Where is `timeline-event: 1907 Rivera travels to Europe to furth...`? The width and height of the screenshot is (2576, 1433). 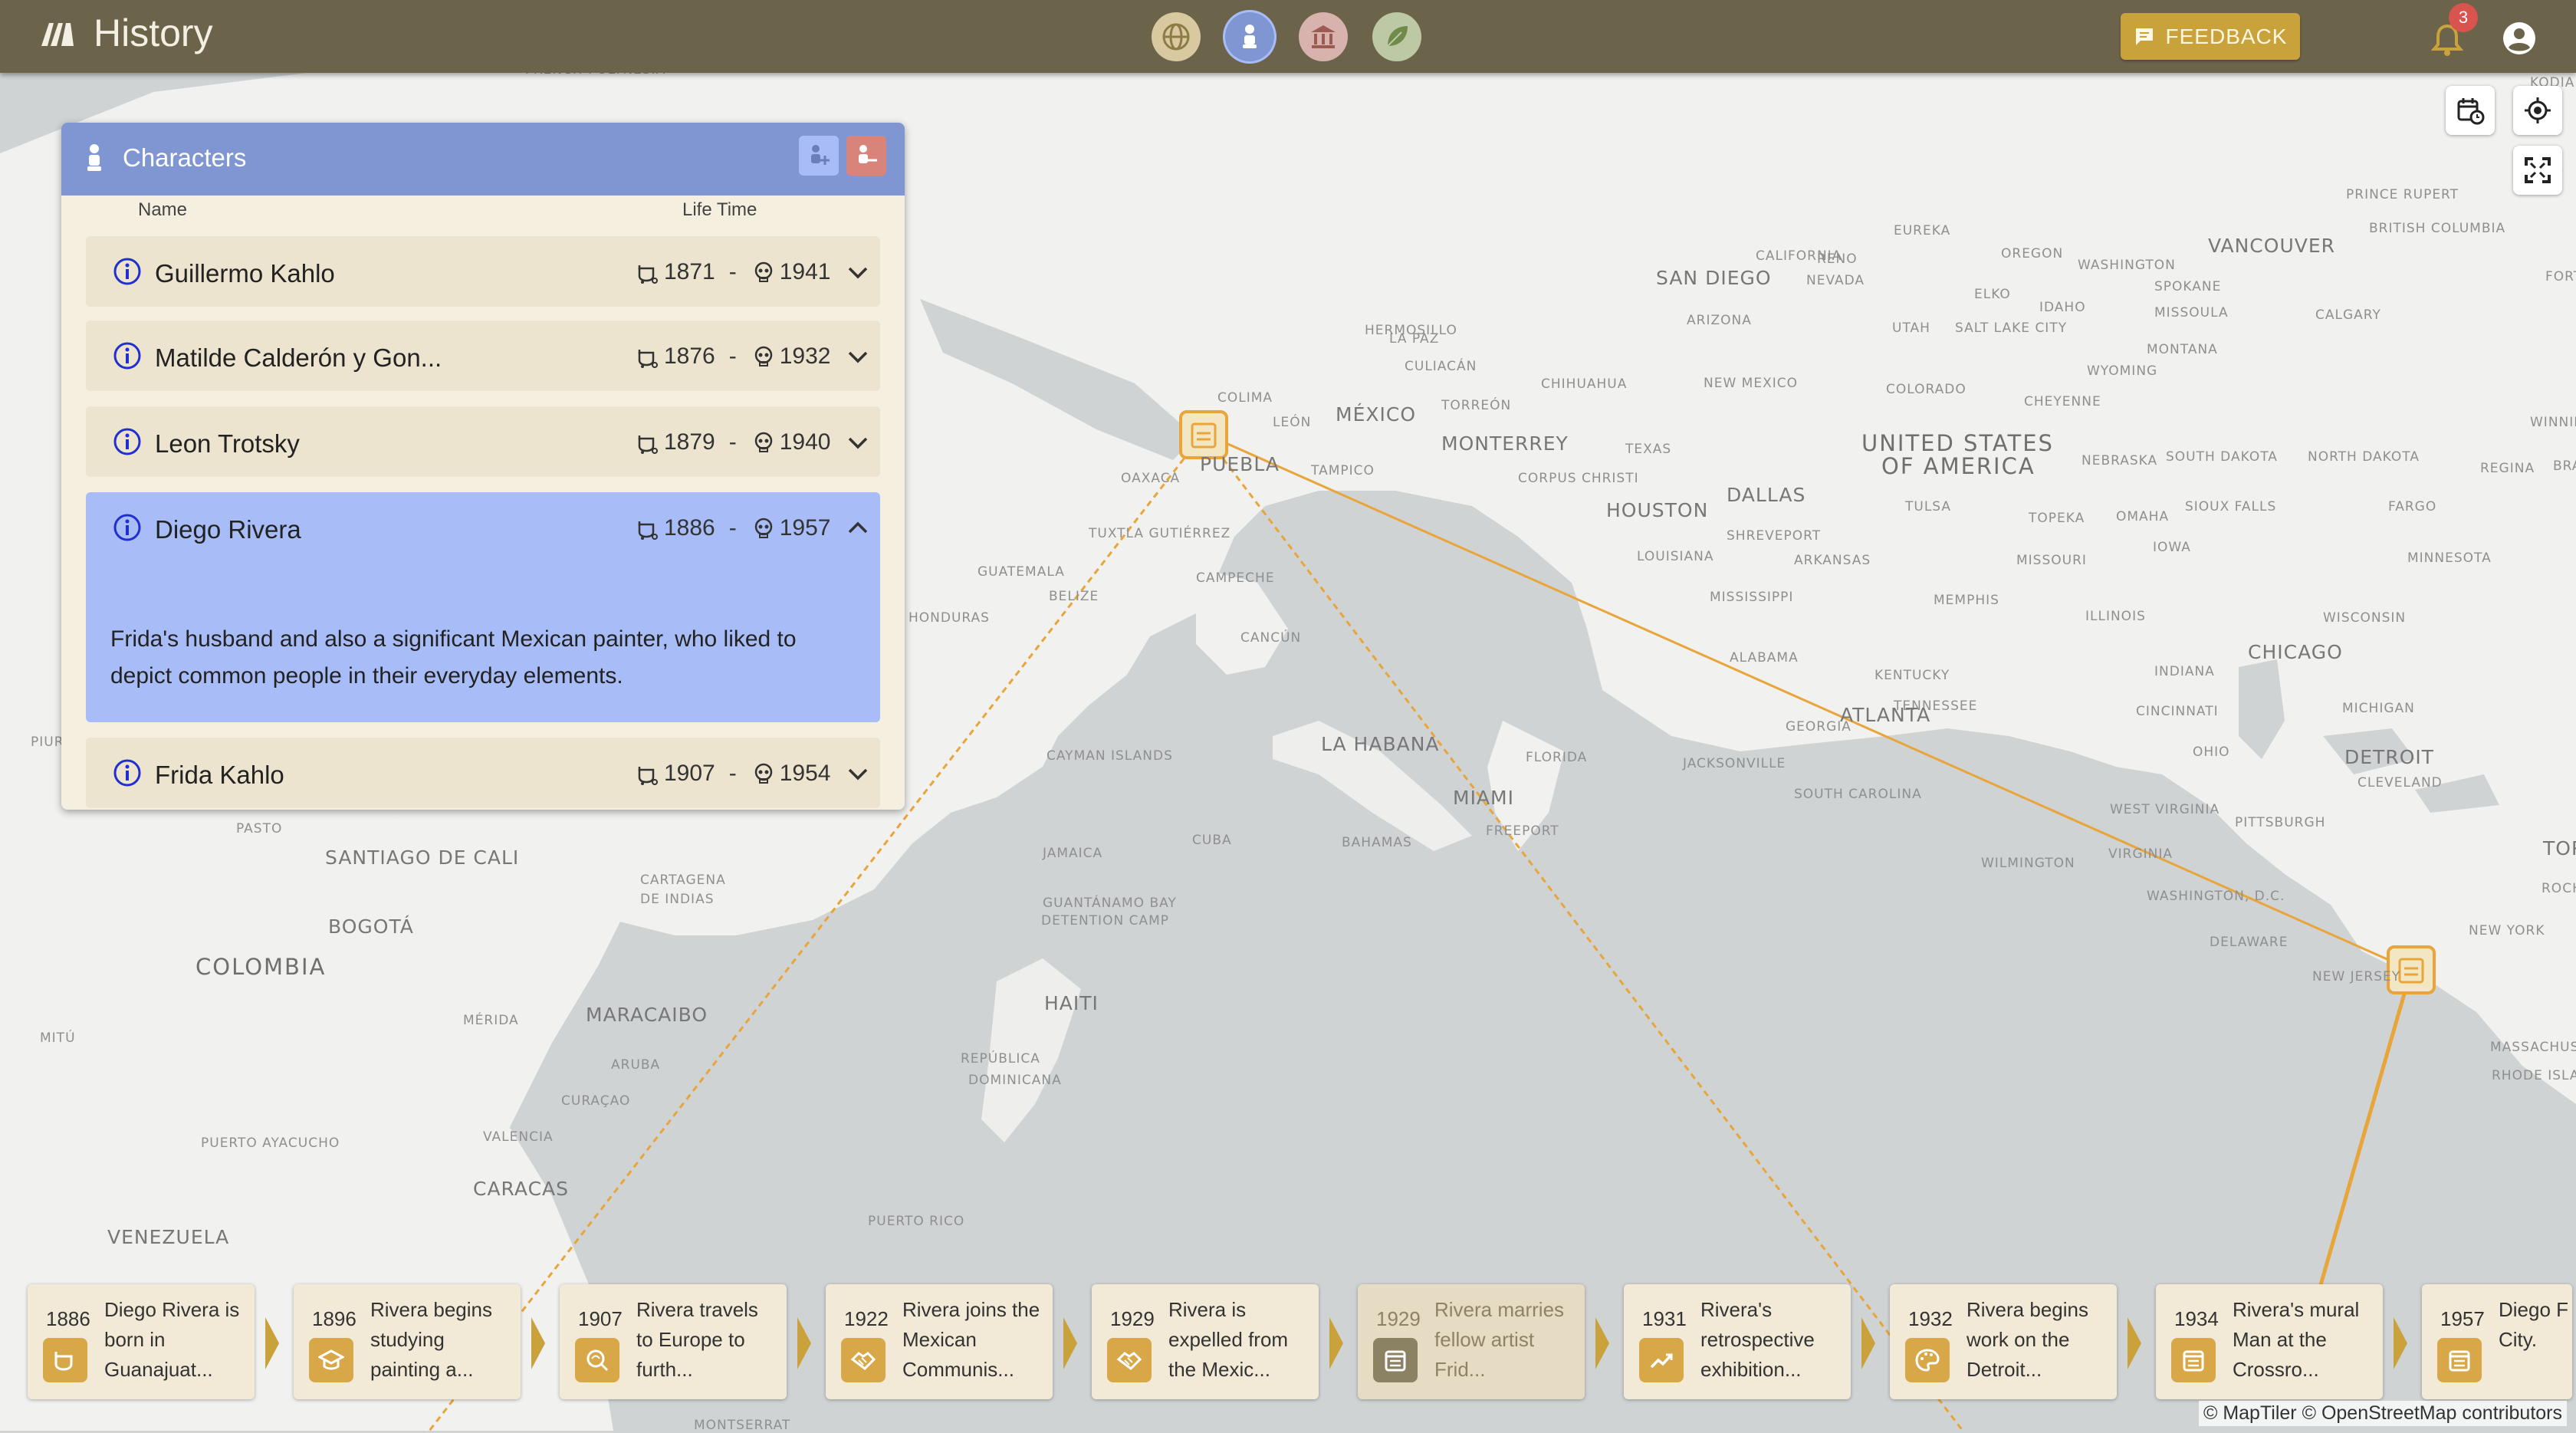
timeline-event: 1907 Rivera travels to Europe to furth... is located at coordinates (674, 1341).